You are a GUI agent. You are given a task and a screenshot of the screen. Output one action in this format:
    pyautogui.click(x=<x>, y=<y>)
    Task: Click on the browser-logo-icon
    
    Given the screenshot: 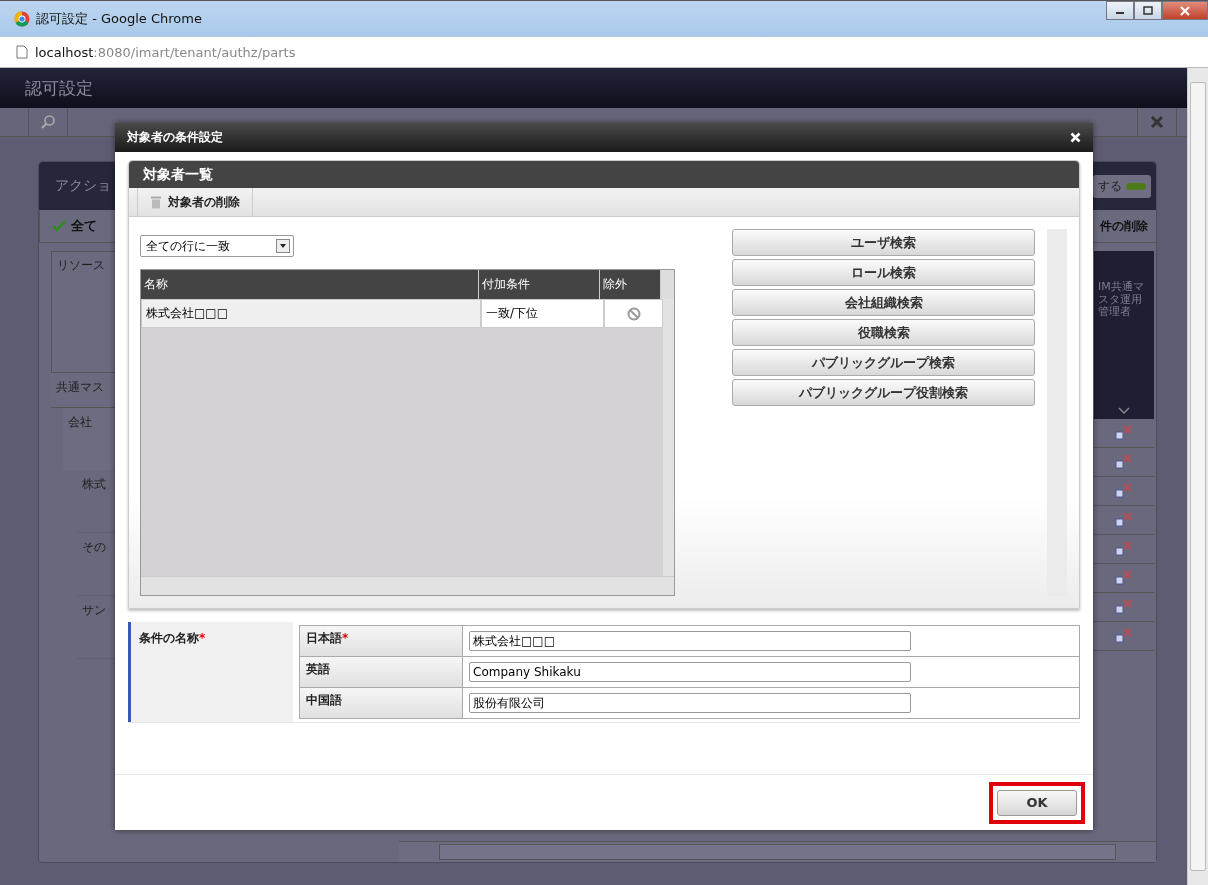 What is the action you would take?
    pyautogui.click(x=22, y=19)
    